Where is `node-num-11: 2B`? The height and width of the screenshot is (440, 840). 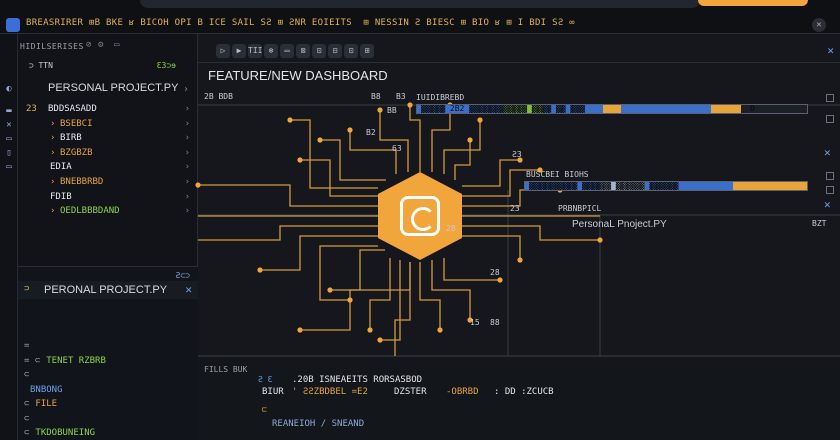 node-num-11: 2B is located at coordinates (451, 228).